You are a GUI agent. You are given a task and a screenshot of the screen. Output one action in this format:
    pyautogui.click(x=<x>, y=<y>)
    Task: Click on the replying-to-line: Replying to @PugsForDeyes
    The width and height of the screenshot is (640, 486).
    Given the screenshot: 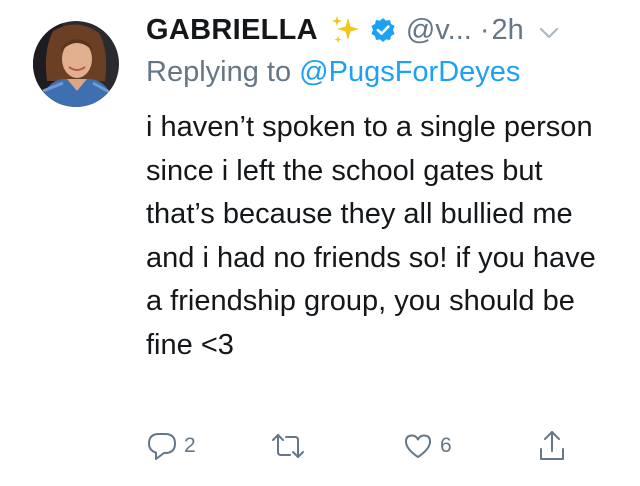 What is the action you would take?
    pyautogui.click(x=333, y=72)
    